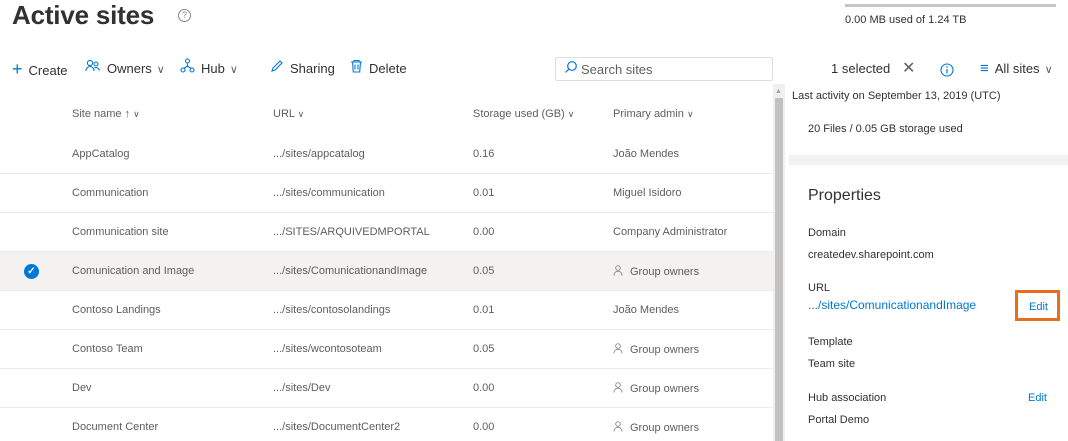  I want to click on hub-label: Hub, so click(213, 68).